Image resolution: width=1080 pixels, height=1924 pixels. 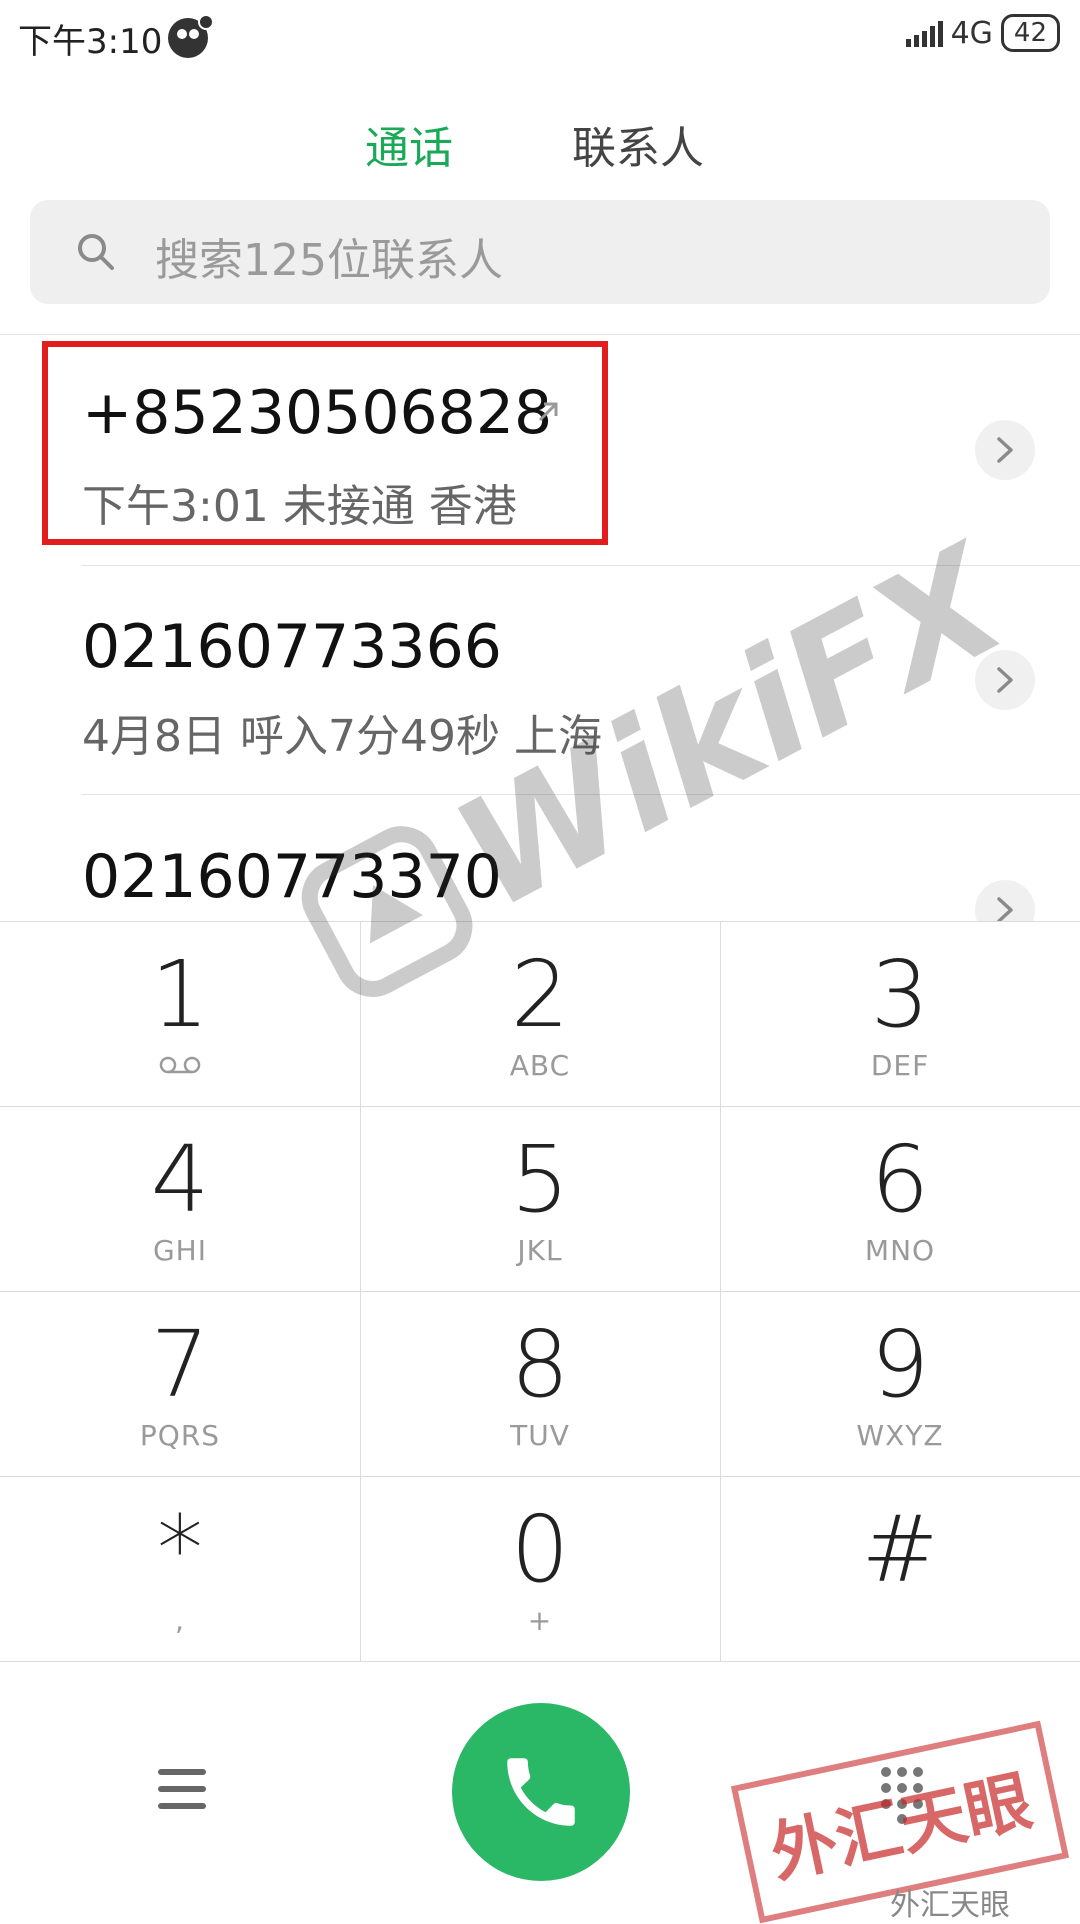 What do you see at coordinates (329, 260) in the screenshot?
I see `search-placeholder: 搜索125位联系人` at bounding box center [329, 260].